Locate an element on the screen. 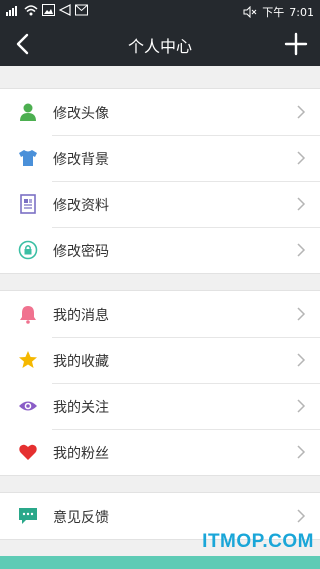 This screenshot has width=320, height=569. time-prefix: 下午 is located at coordinates (273, 12).